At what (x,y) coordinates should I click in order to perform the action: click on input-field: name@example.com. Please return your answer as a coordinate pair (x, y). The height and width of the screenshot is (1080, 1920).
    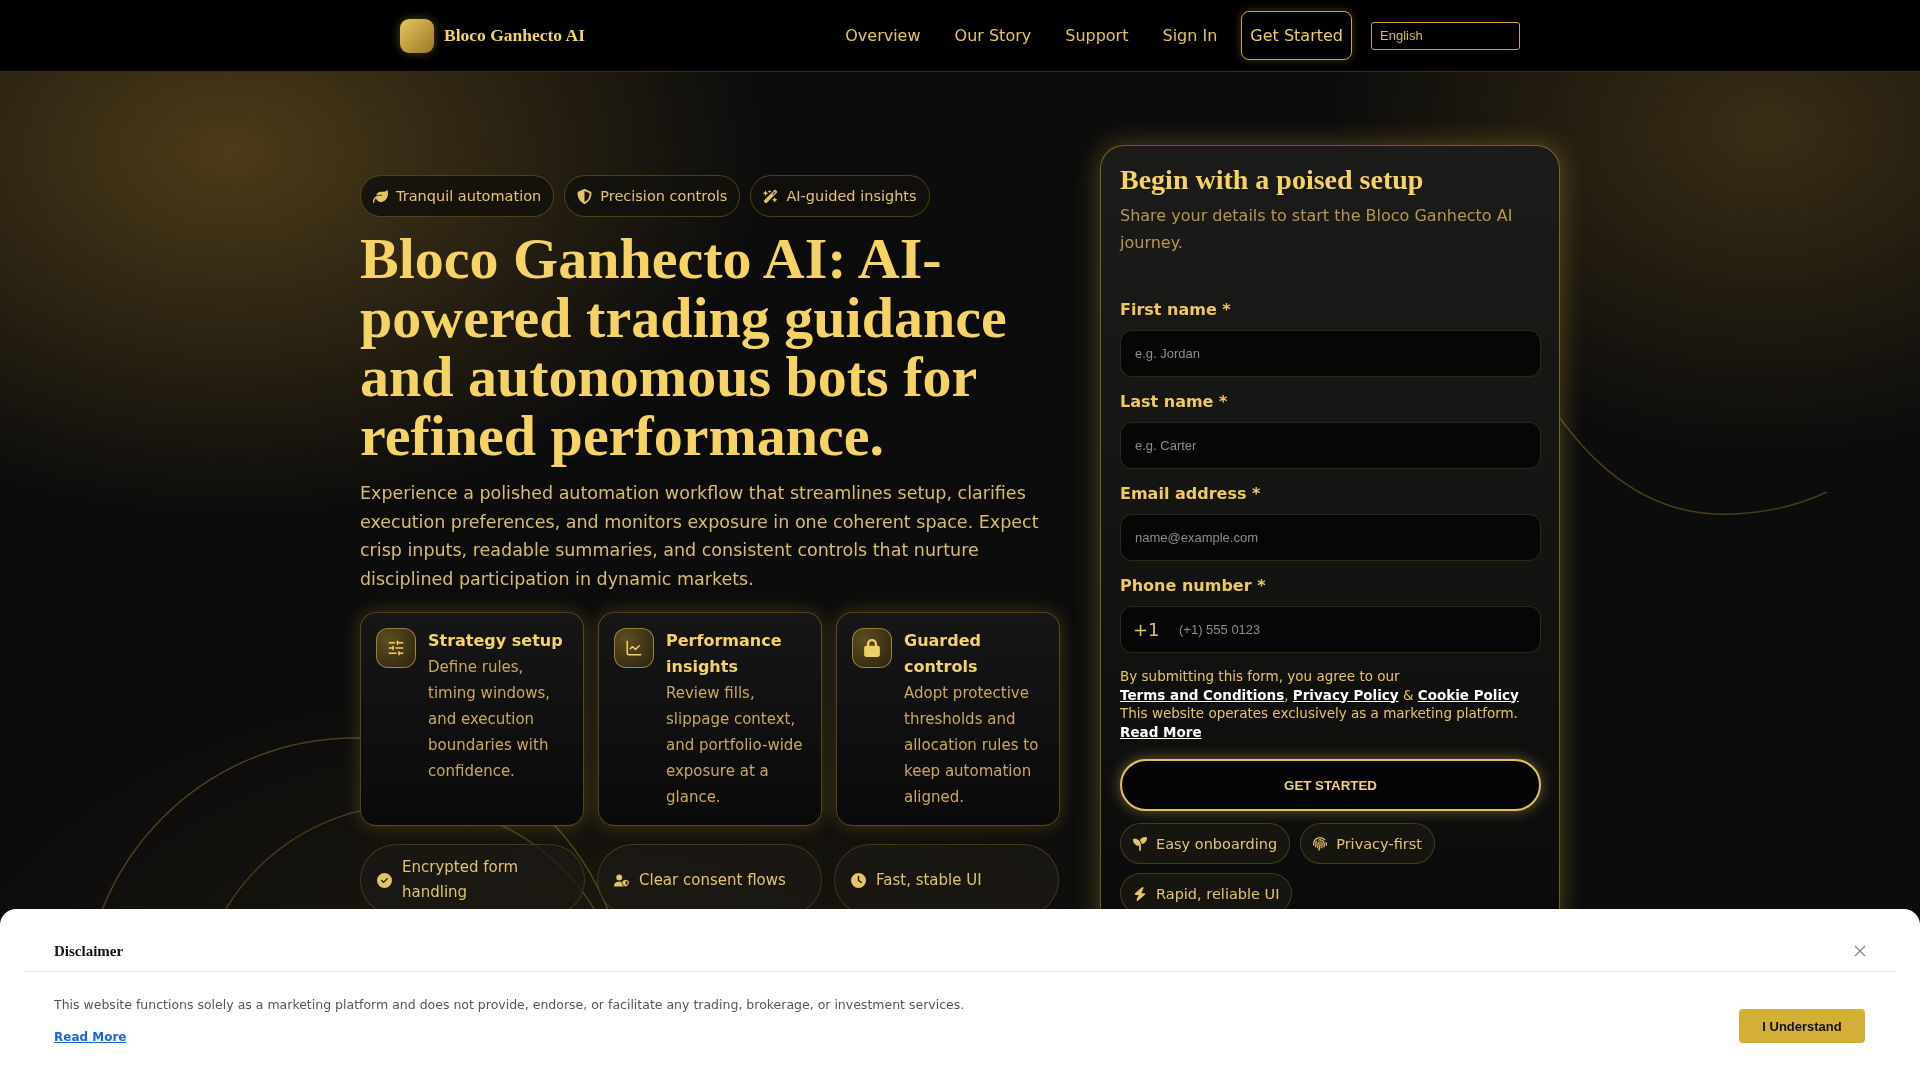
    Looking at the image, I should click on (1330, 537).